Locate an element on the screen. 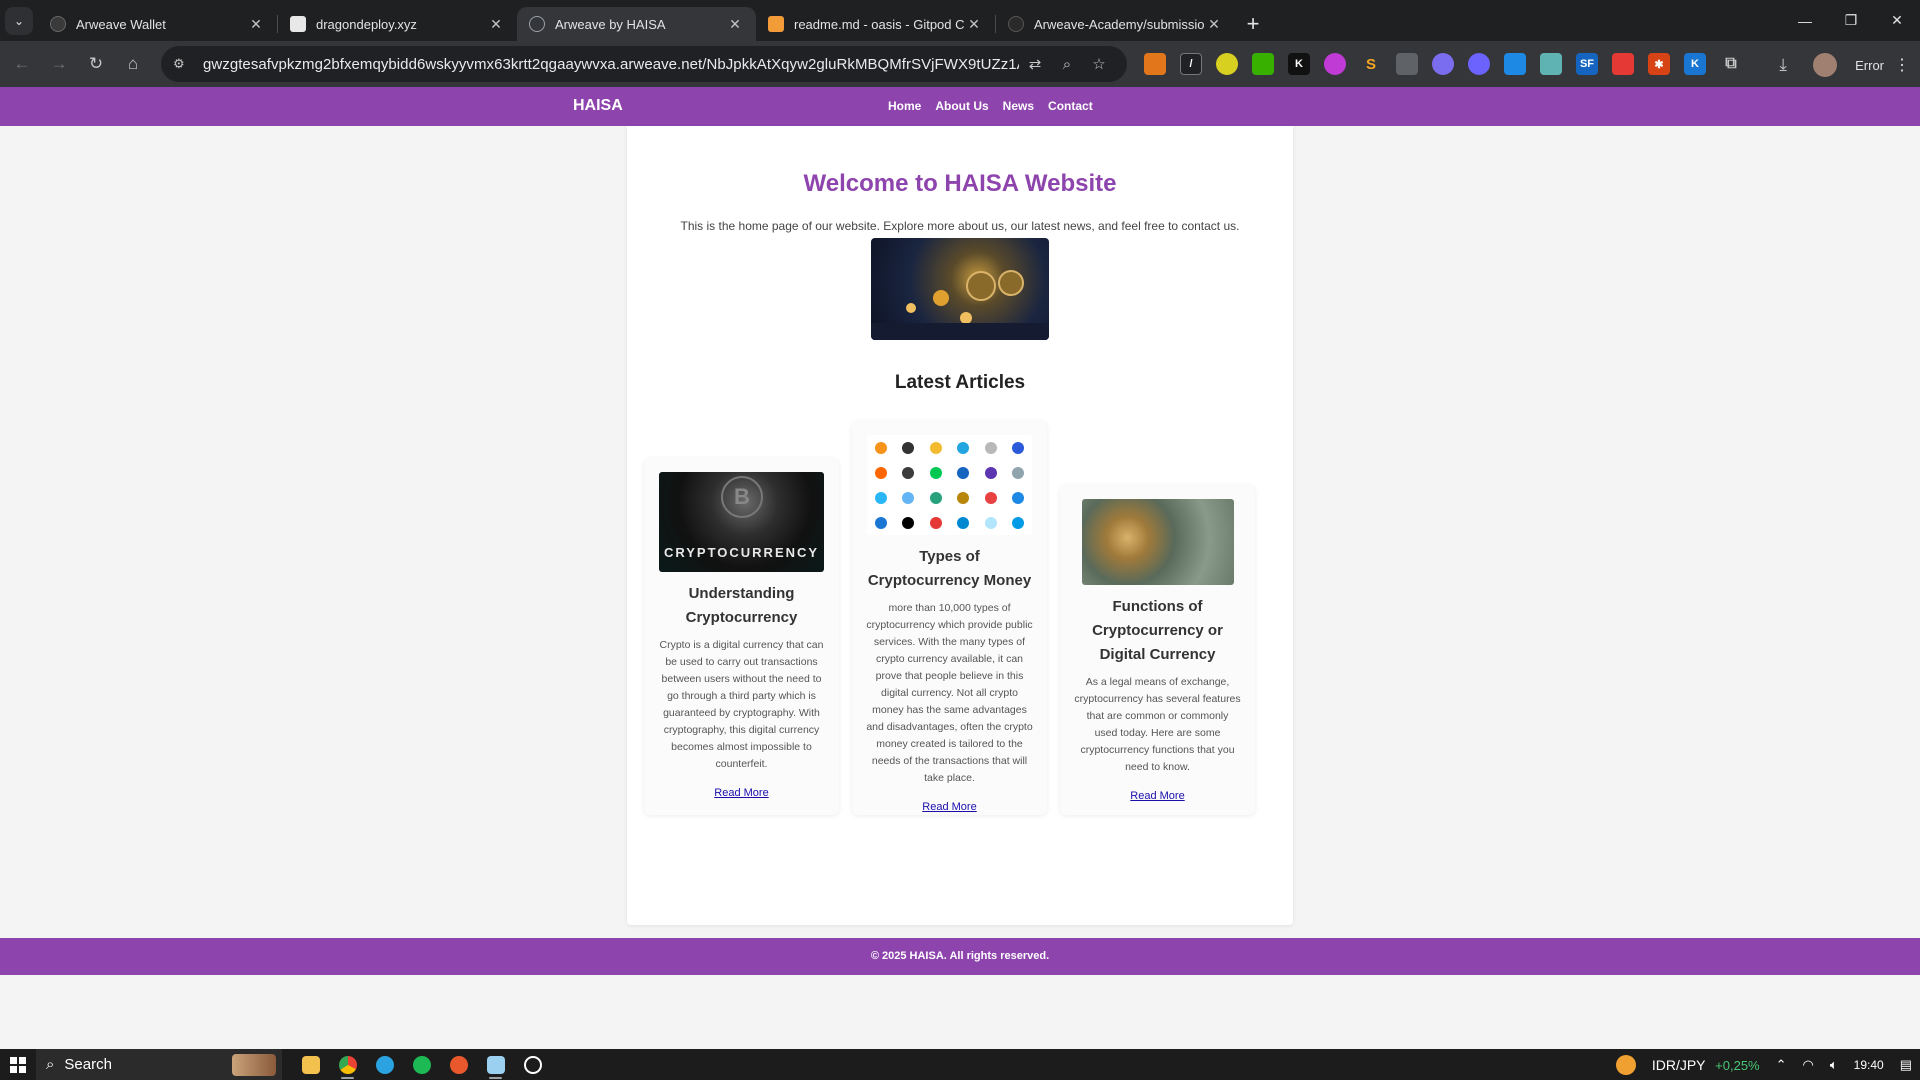  extension-icons: / K S SF ✱ K ⧉ is located at coordinates (1443, 64).